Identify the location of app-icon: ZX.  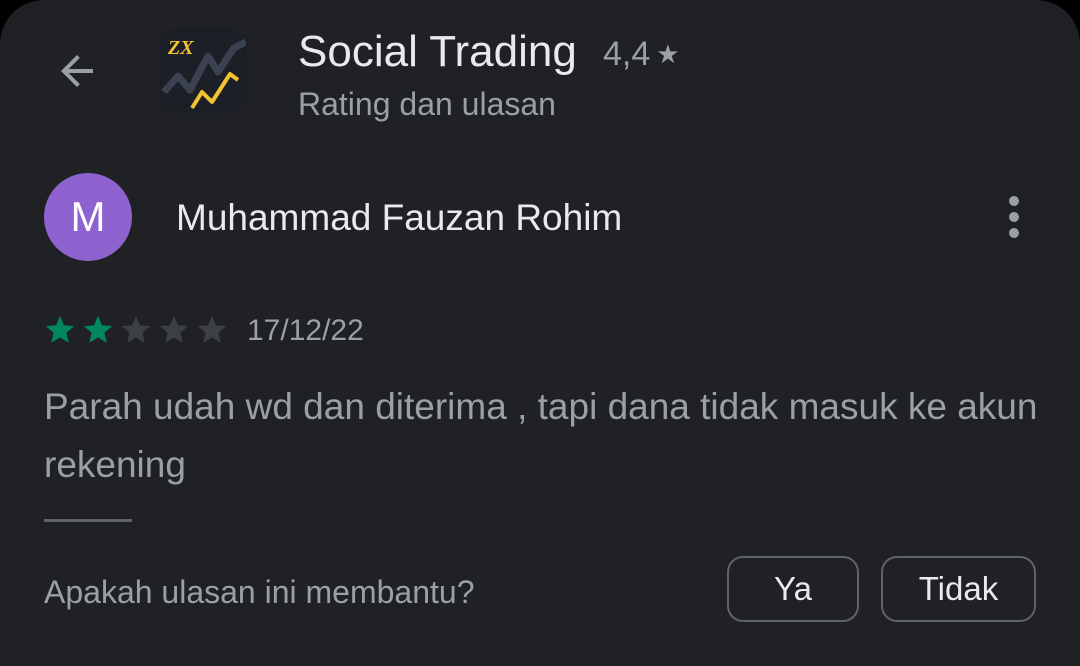
(203, 71).